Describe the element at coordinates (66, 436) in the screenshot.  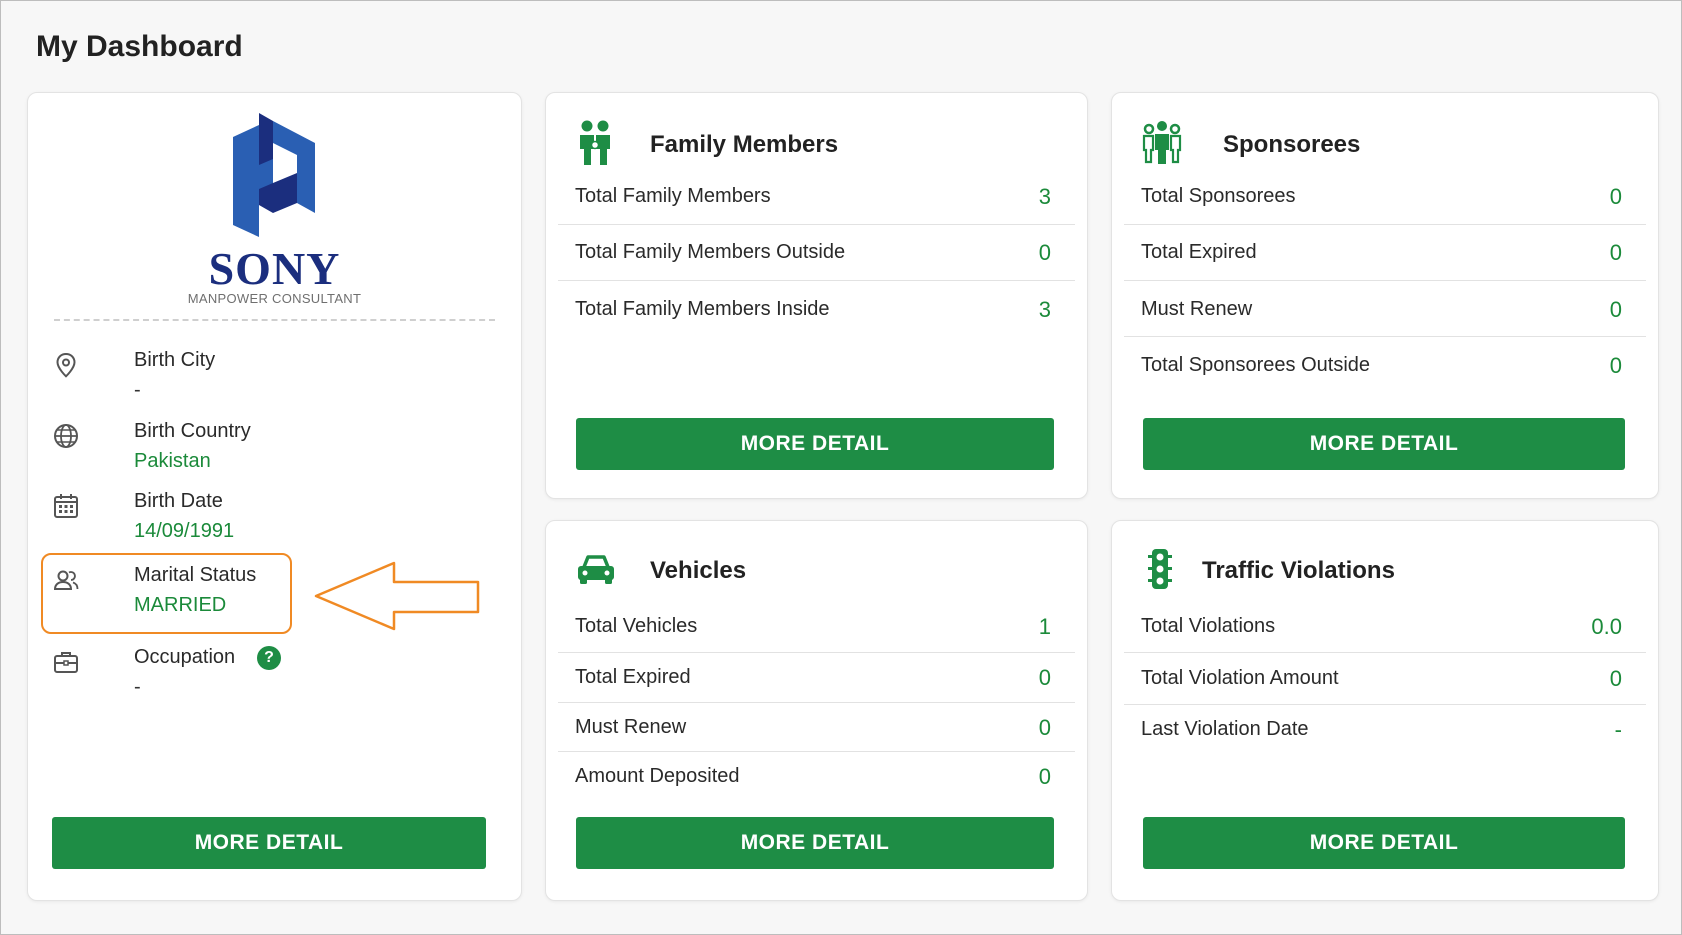
I see `globe-icon` at that location.